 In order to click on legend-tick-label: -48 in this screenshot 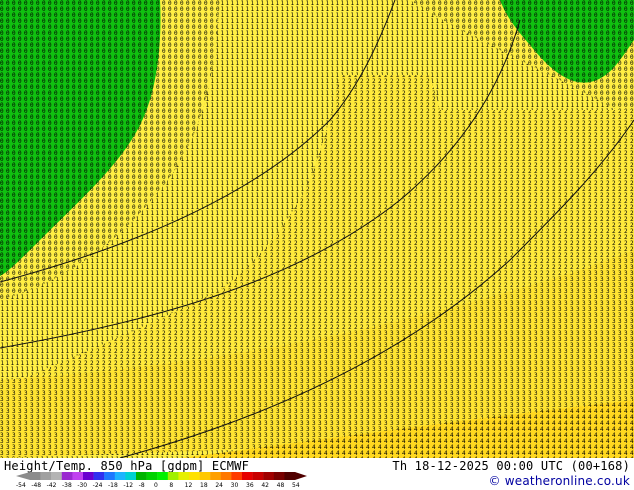, I will do `click(36, 485)`.